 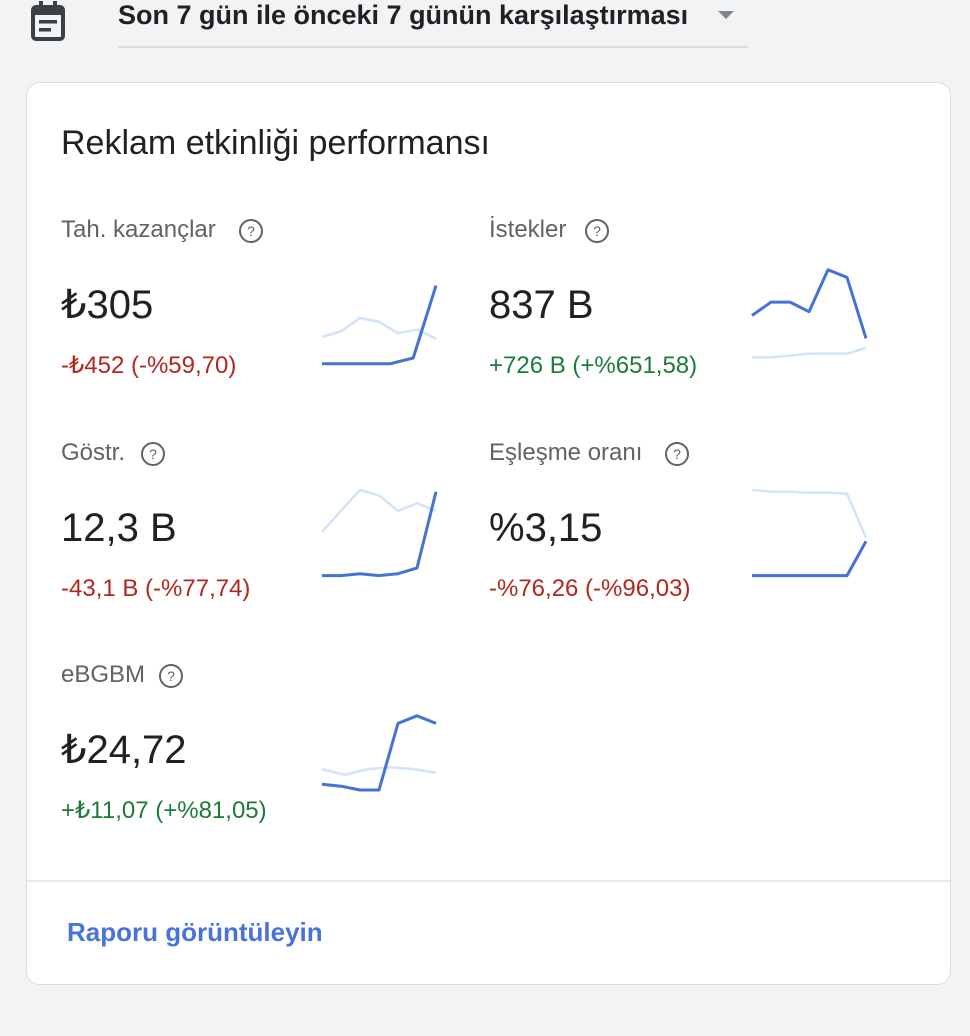 What do you see at coordinates (541, 305) in the screenshot?
I see `metric-value: 837 B` at bounding box center [541, 305].